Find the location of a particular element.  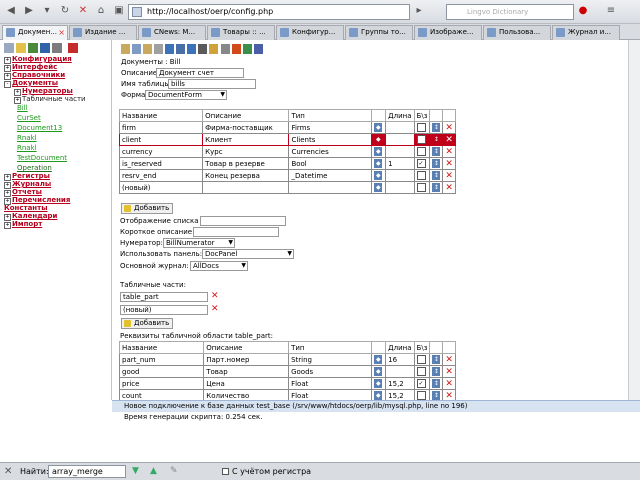

tab-0: Докумен... × is located at coordinates (35, 32).